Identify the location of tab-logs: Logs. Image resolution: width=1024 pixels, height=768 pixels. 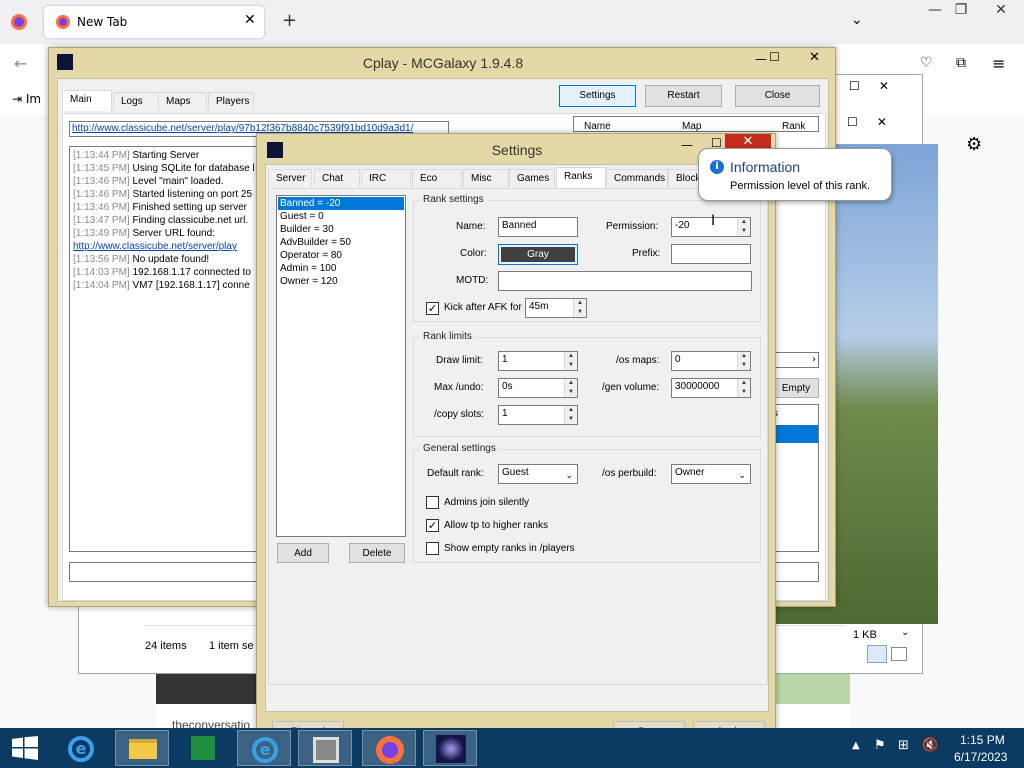
(136, 101).